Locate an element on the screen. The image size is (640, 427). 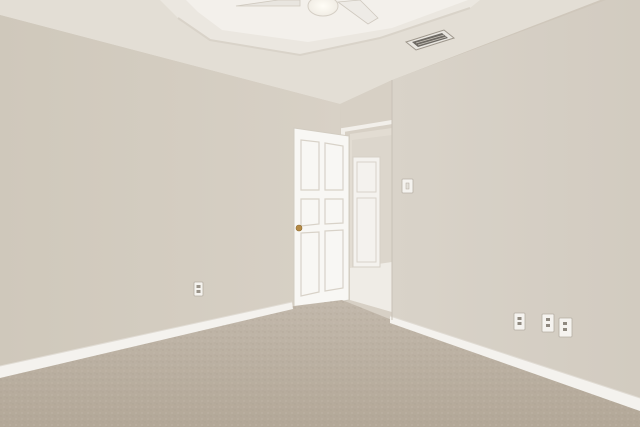
interior-door-icon is located at coordinates (321, 219).